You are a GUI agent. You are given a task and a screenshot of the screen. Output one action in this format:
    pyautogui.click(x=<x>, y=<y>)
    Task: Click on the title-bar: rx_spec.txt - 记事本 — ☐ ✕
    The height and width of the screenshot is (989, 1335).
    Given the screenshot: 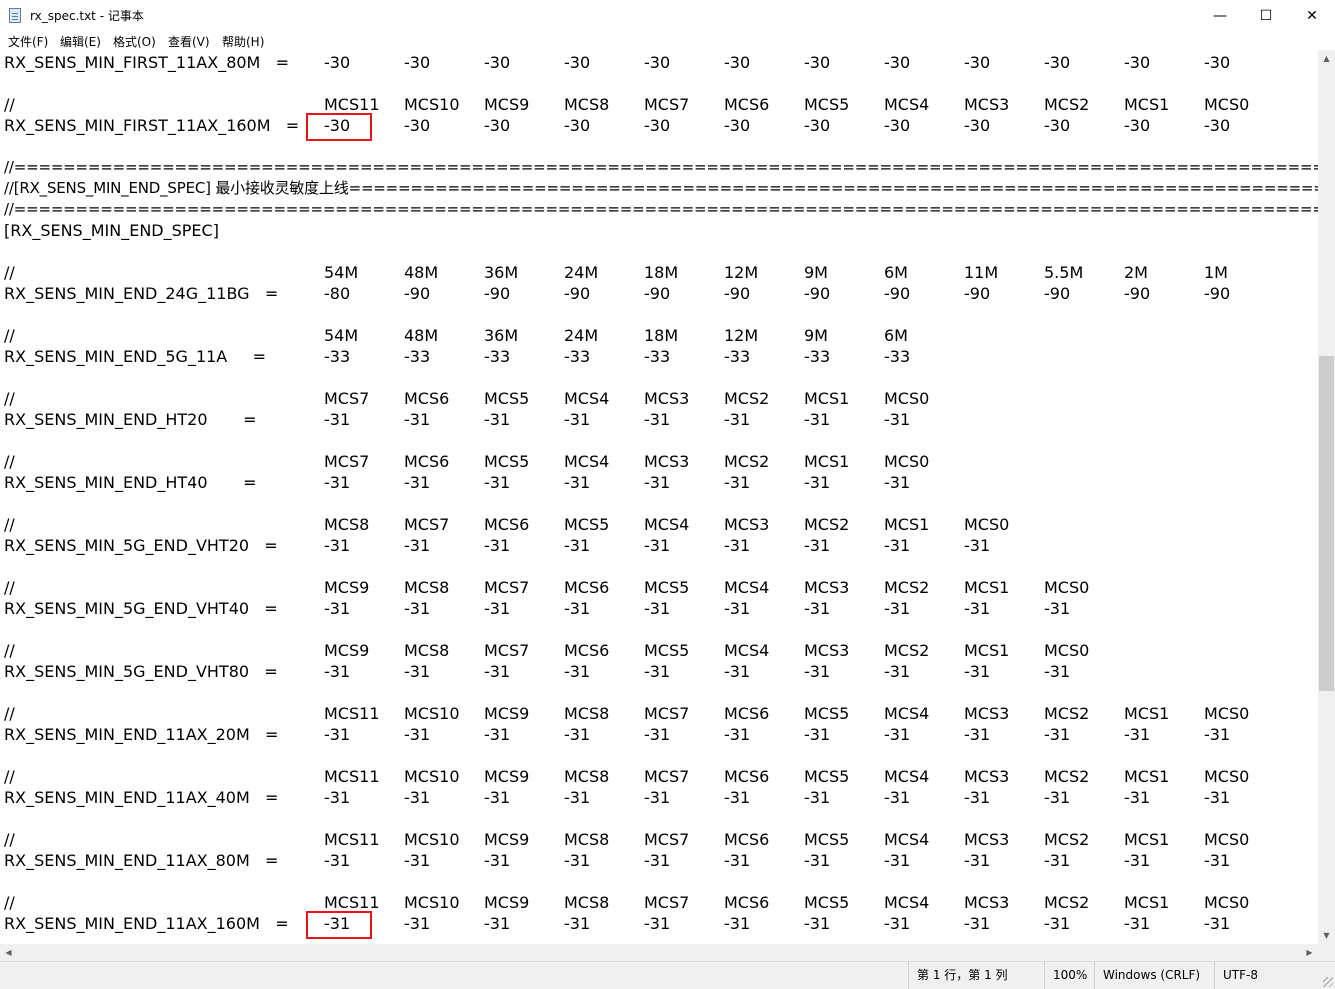 What is the action you would take?
    pyautogui.click(x=667, y=16)
    